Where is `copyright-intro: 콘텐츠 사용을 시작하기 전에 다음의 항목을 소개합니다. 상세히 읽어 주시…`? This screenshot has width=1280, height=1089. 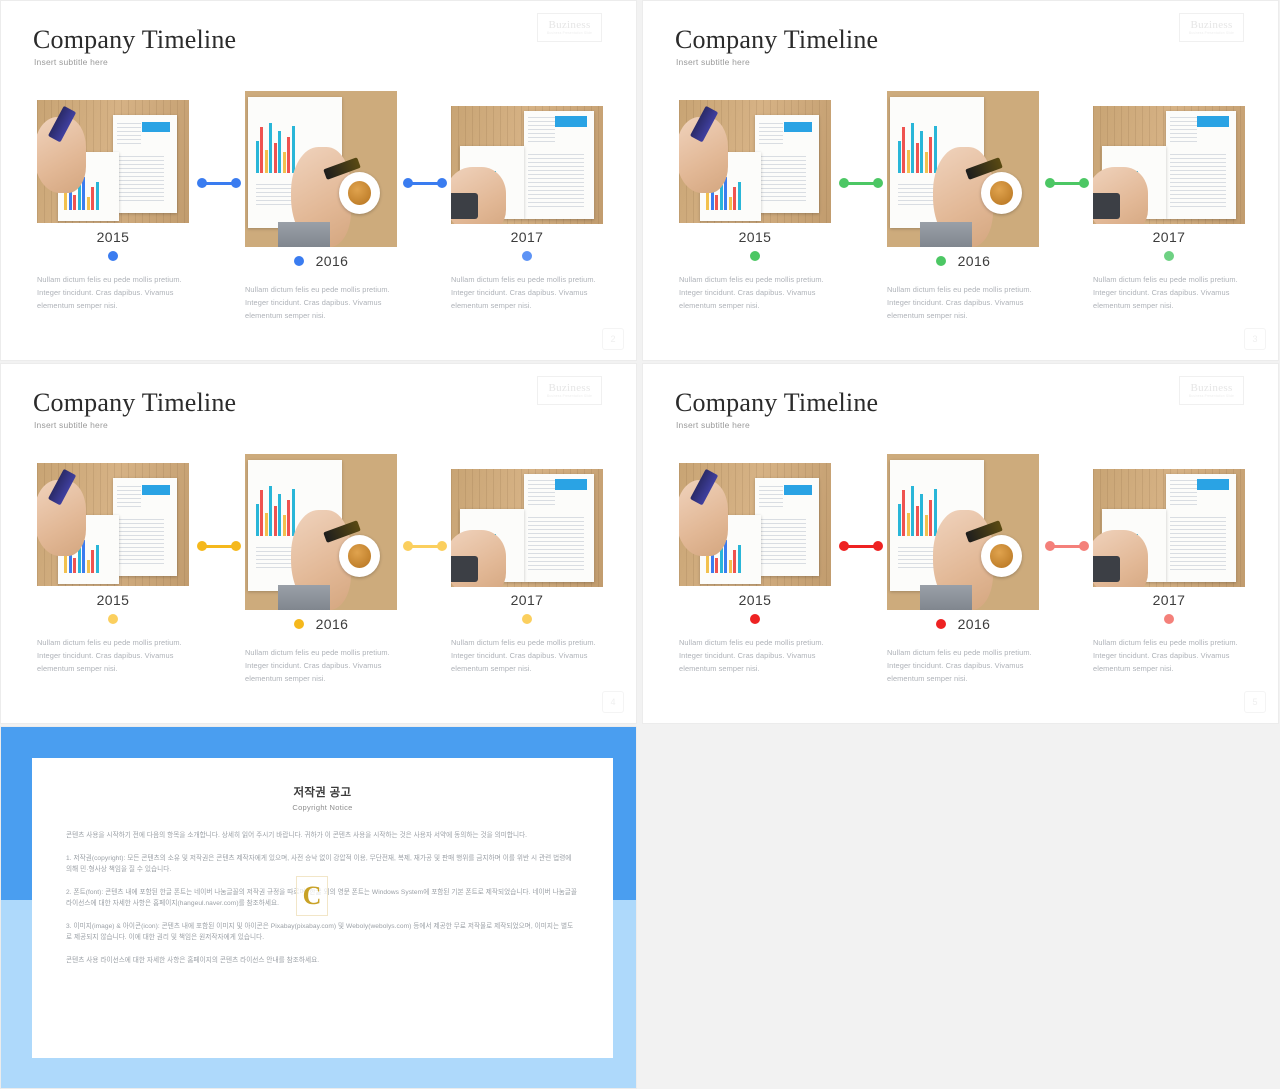
copyright-intro: 콘텐츠 사용을 시작하기 전에 다음의 항목을 소개합니다. 상세히 읽어 주시… is located at coordinates (297, 835).